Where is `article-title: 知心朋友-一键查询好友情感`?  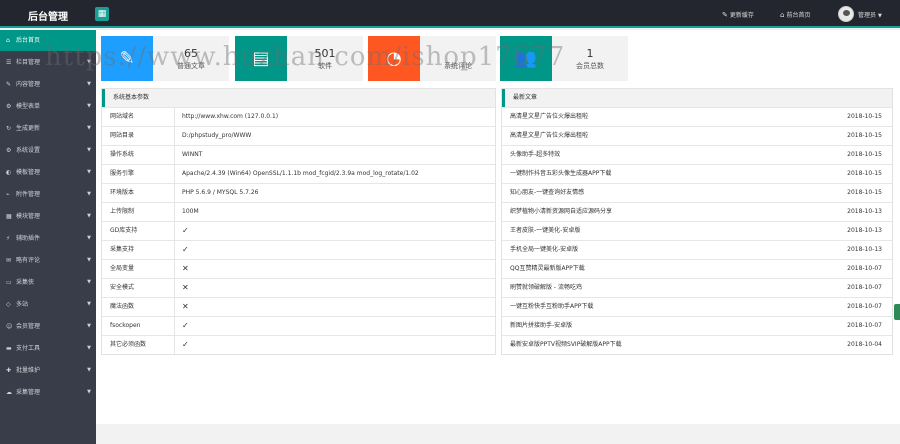 article-title: 知心朋友-一键查询好友情感 is located at coordinates (547, 193).